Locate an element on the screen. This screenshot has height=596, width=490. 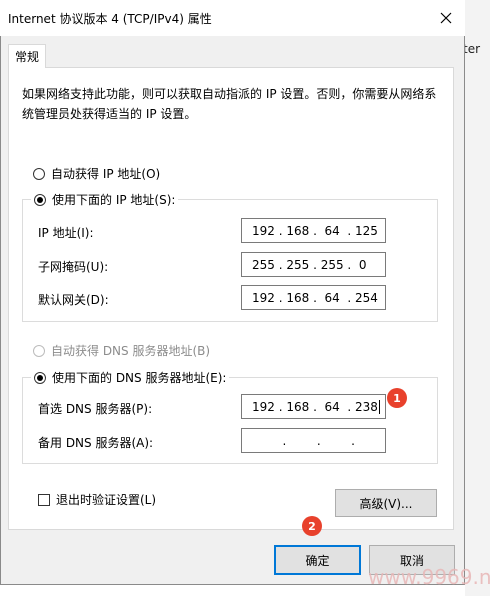
annotation-badge-2: 2 is located at coordinates (312, 526).